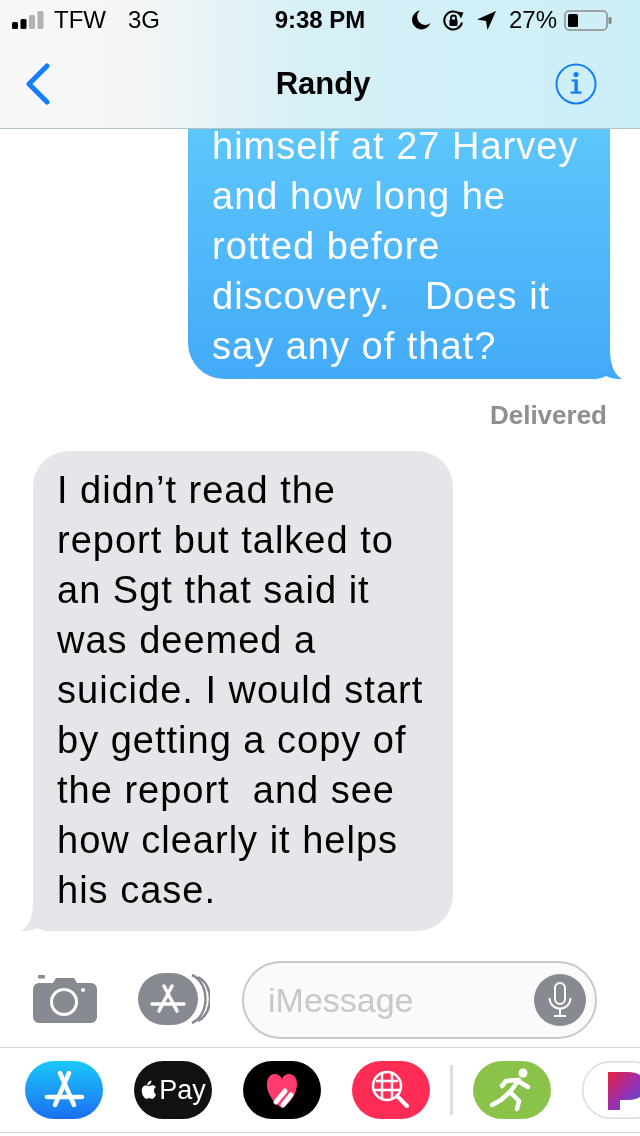 This screenshot has width=640, height=1136. Describe the element at coordinates (453, 20) in the screenshot. I see `rotation-lock-icon` at that location.